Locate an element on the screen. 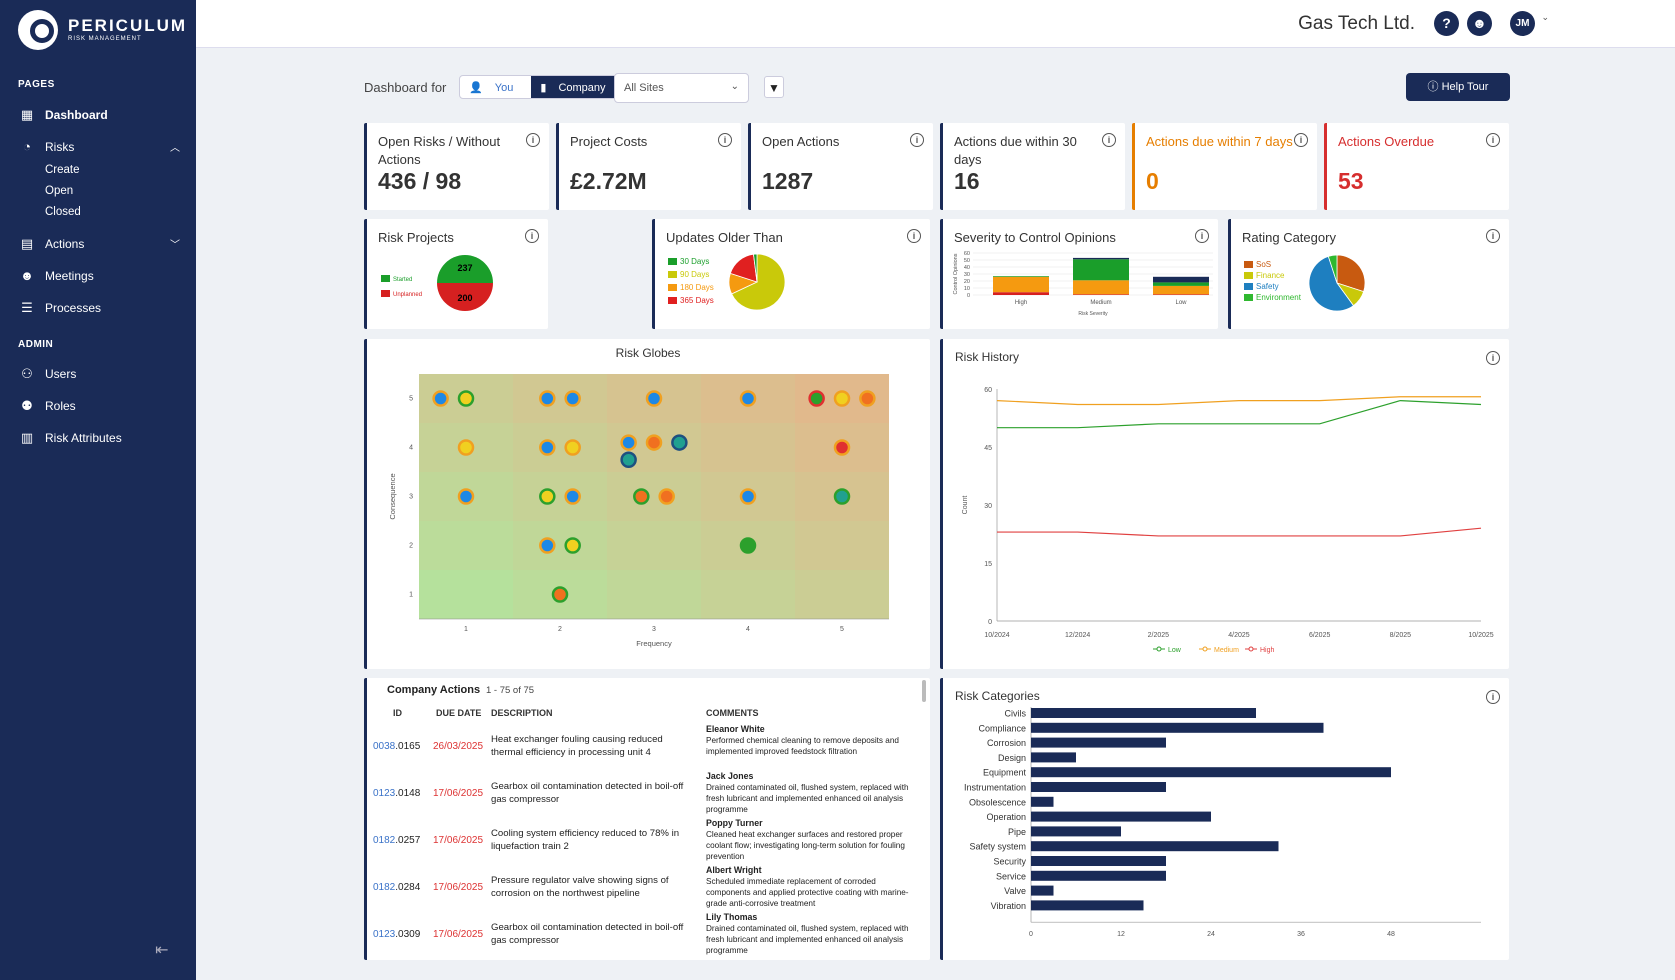 The width and height of the screenshot is (1675, 980). action-id: 0182.0257 is located at coordinates (396, 840).